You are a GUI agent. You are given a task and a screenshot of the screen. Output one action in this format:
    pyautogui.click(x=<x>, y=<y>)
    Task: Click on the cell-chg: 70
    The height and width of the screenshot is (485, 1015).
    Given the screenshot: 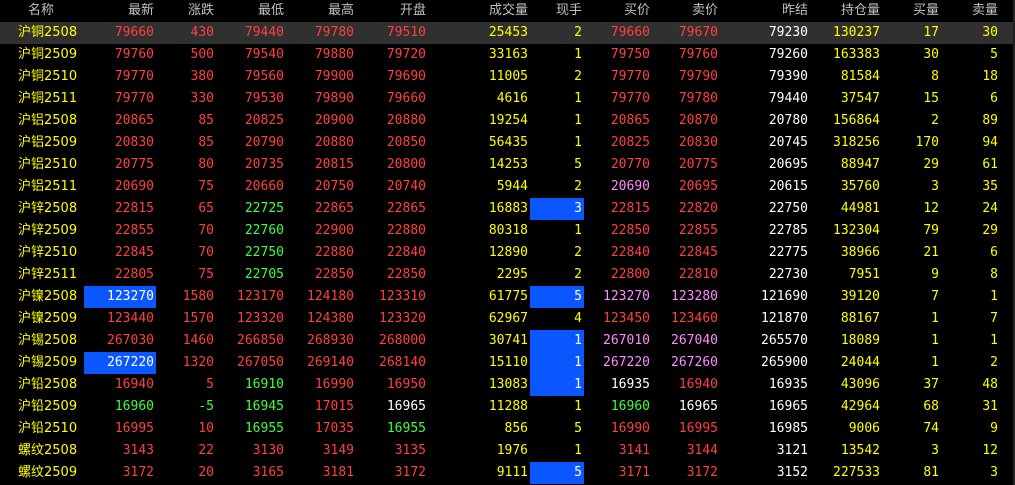 What is the action you would take?
    pyautogui.click(x=206, y=230)
    